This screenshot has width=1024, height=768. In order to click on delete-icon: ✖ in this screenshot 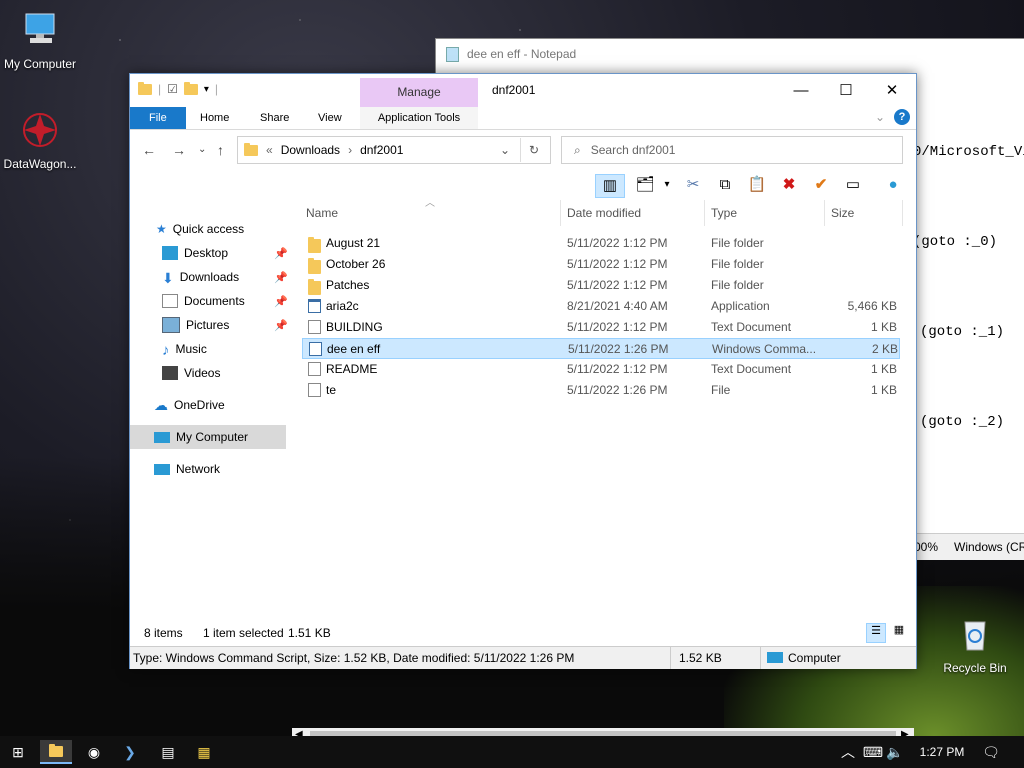, I will do `click(789, 185)`.